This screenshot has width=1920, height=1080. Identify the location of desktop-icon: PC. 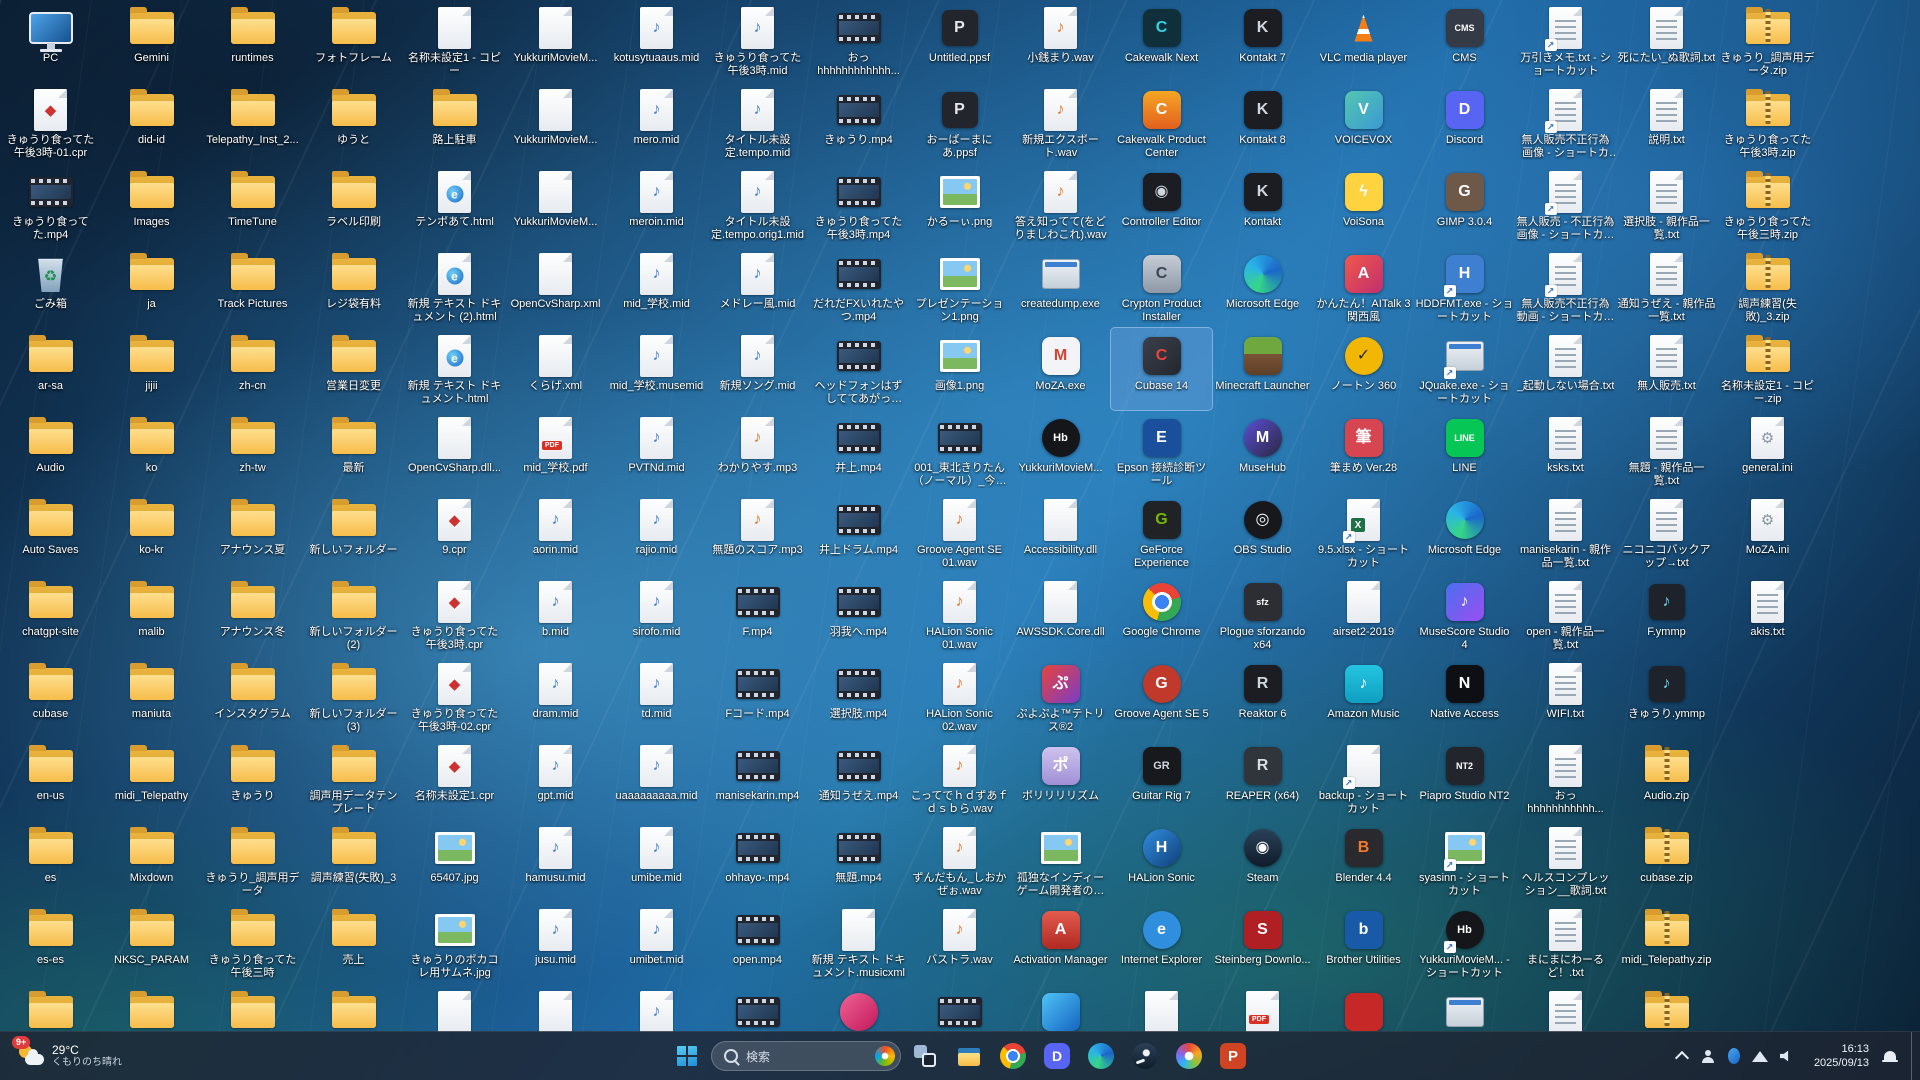
(50, 41).